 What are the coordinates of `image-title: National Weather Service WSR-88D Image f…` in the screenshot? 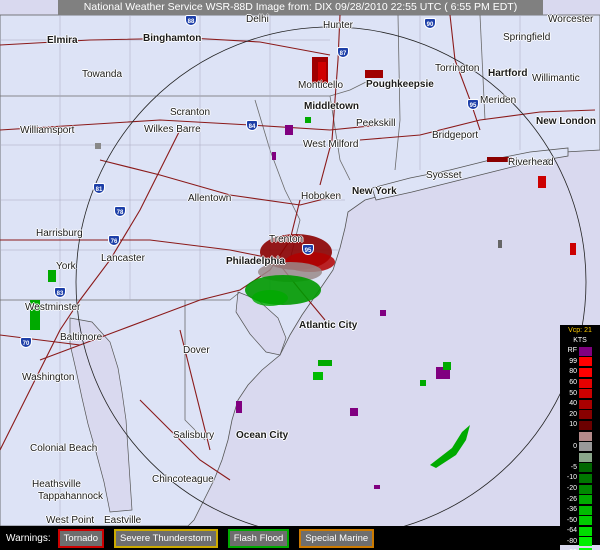 It's located at (300, 7).